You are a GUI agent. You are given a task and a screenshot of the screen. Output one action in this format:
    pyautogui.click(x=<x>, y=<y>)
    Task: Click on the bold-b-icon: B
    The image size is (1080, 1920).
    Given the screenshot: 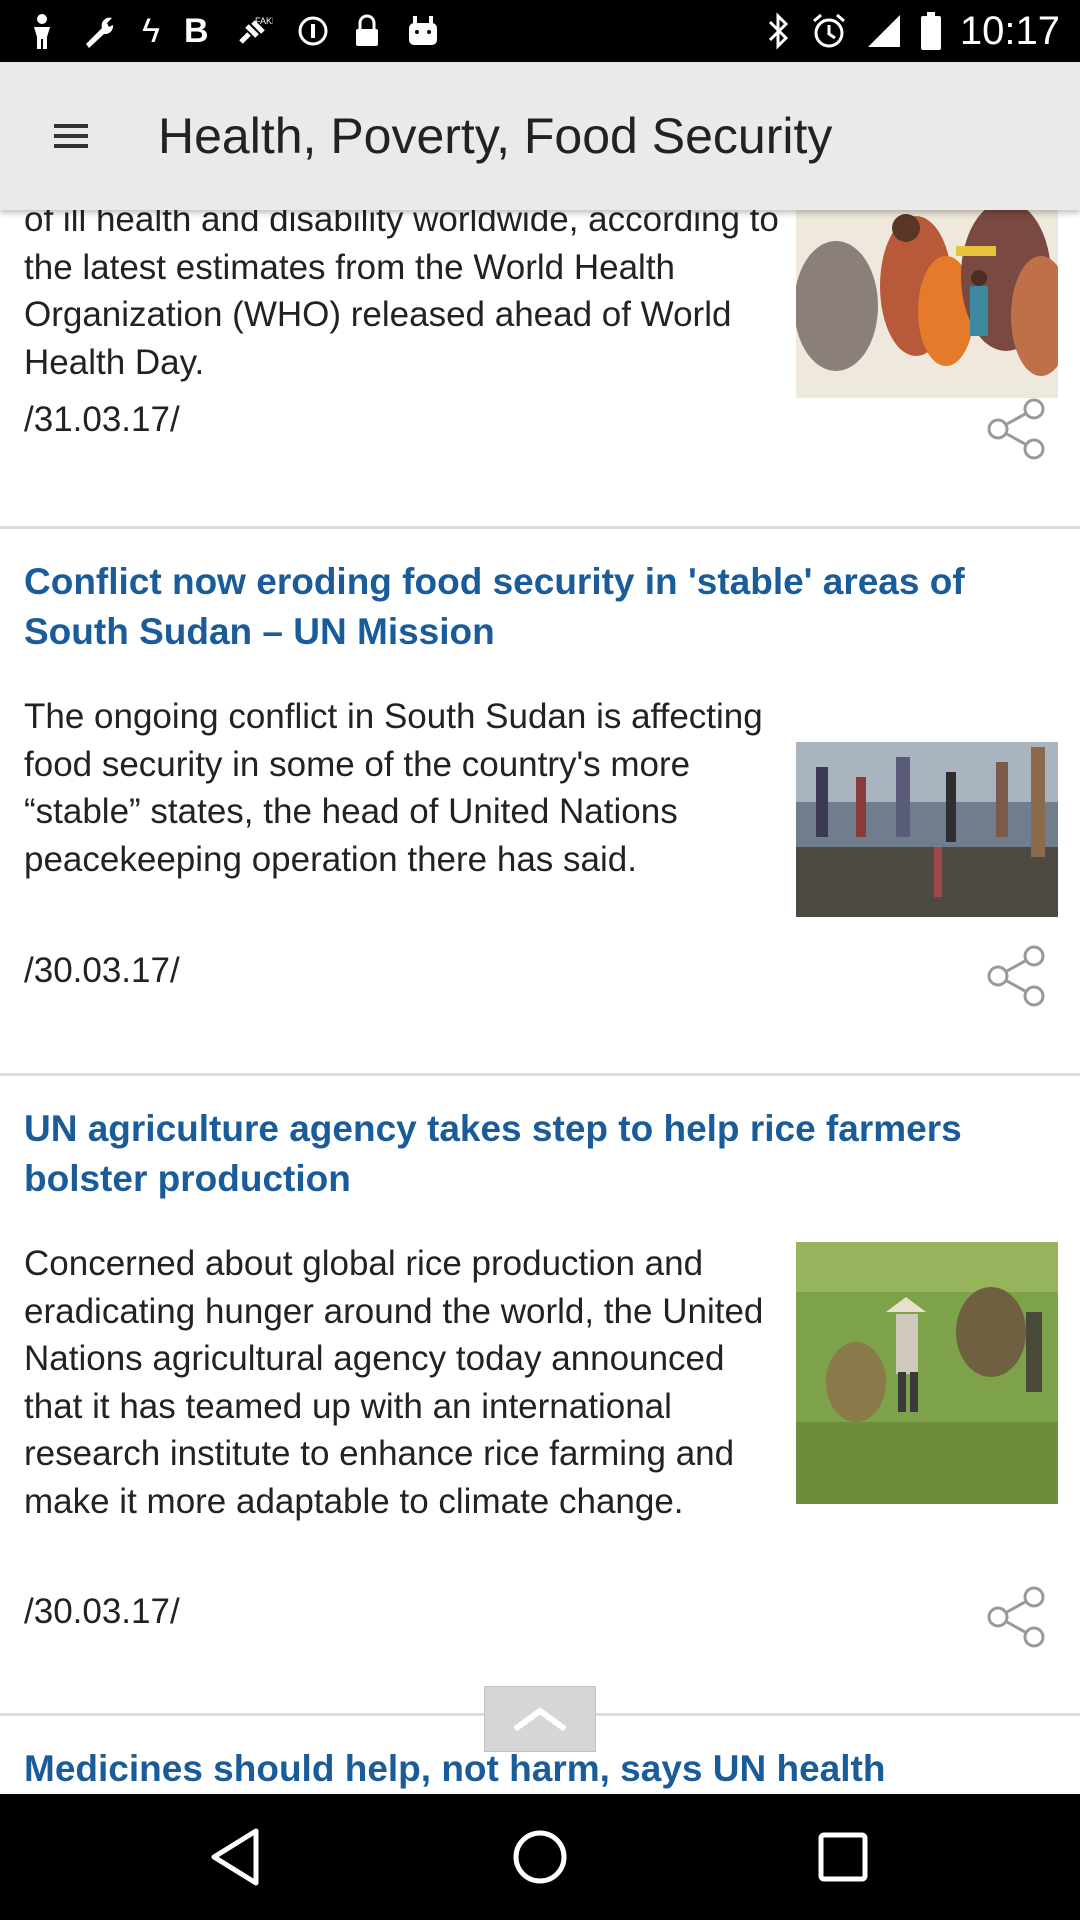 What is the action you would take?
    pyautogui.click(x=196, y=31)
    